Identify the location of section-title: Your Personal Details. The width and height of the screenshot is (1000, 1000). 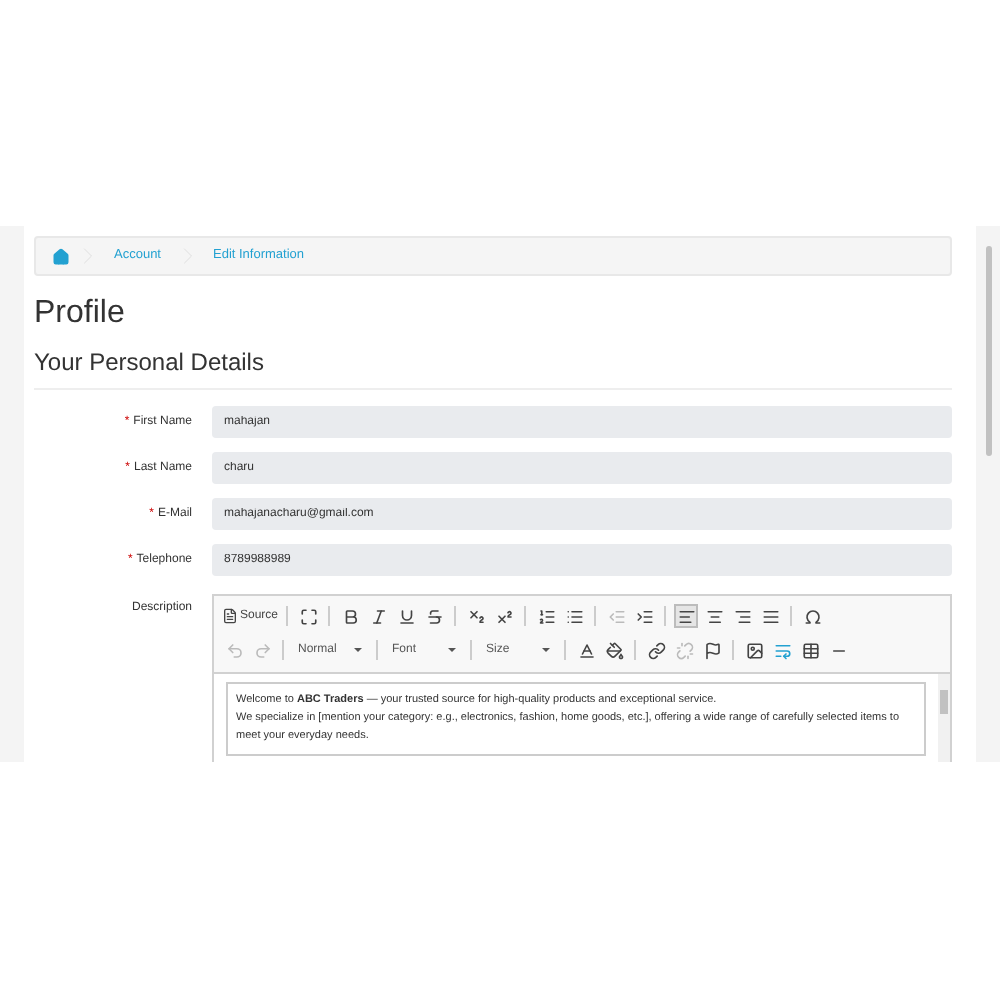
(493, 369).